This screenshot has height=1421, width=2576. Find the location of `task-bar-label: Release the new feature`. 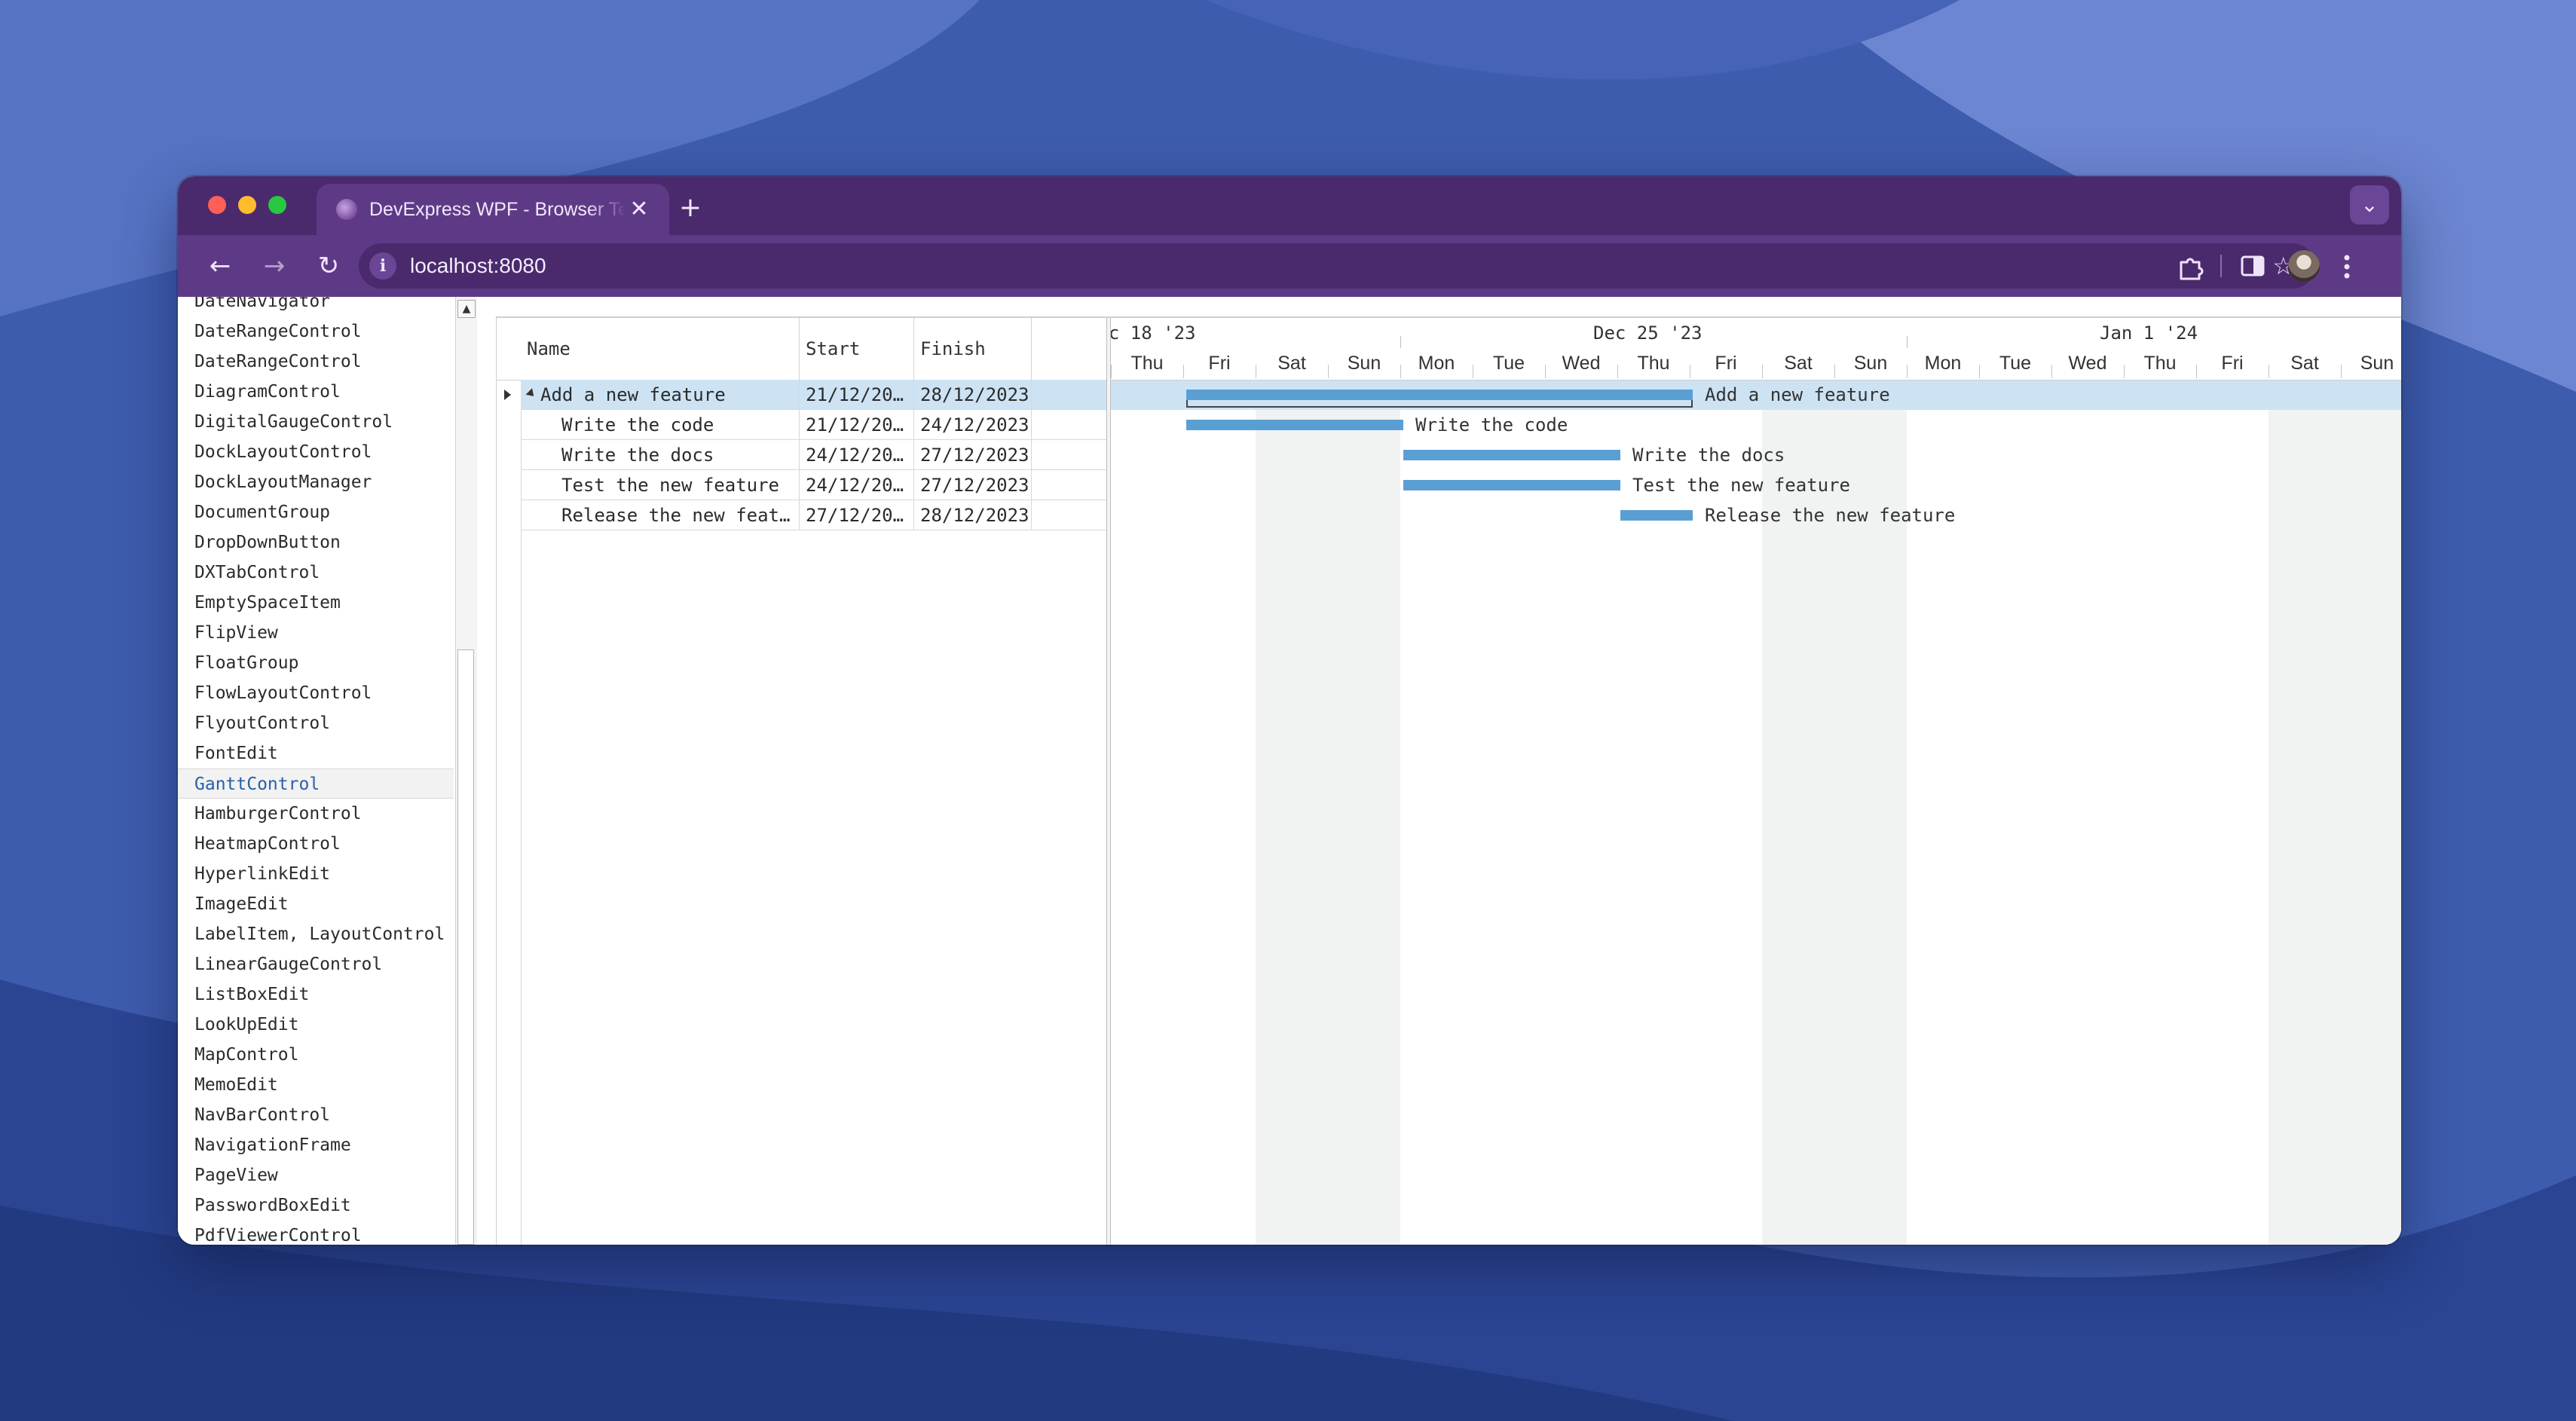

task-bar-label: Release the new feature is located at coordinates (1830, 515).